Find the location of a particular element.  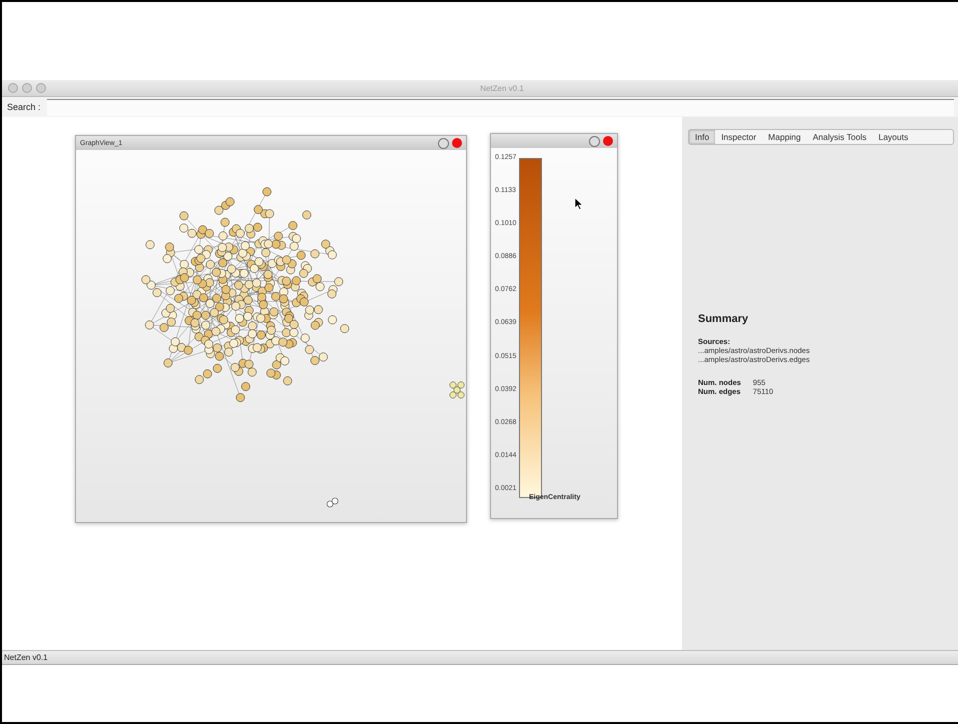

tab: Mapping is located at coordinates (784, 137).